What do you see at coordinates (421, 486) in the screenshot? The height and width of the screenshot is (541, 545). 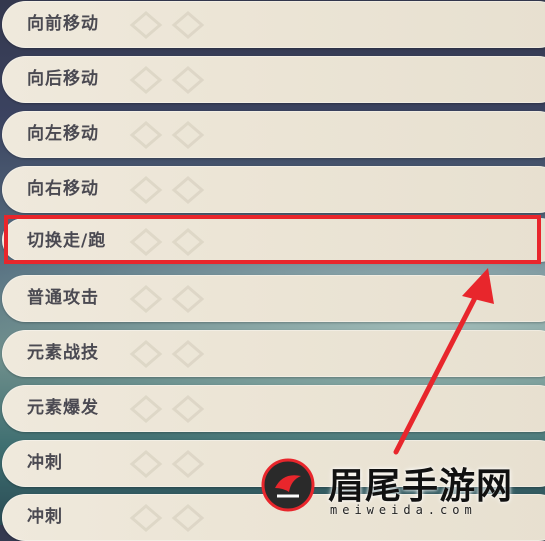 I see `watermark-brand-text: 眉尾手游网` at bounding box center [421, 486].